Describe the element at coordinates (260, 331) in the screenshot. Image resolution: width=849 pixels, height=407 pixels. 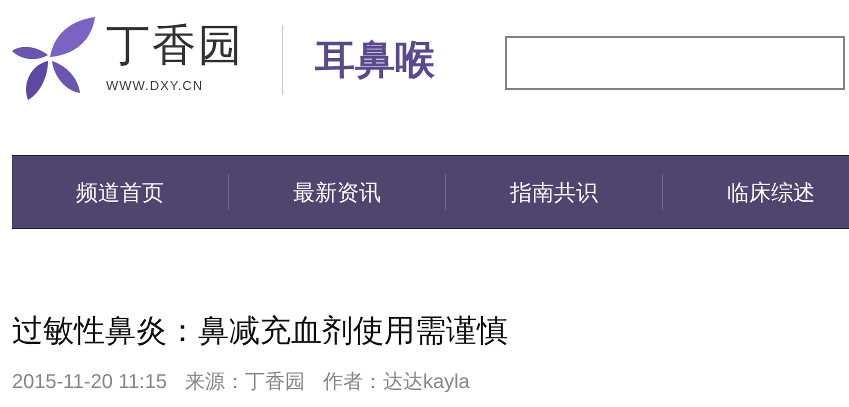
I see `article-title: 过敏性鼻炎：鼻减充血剂使用需谨慎` at that location.